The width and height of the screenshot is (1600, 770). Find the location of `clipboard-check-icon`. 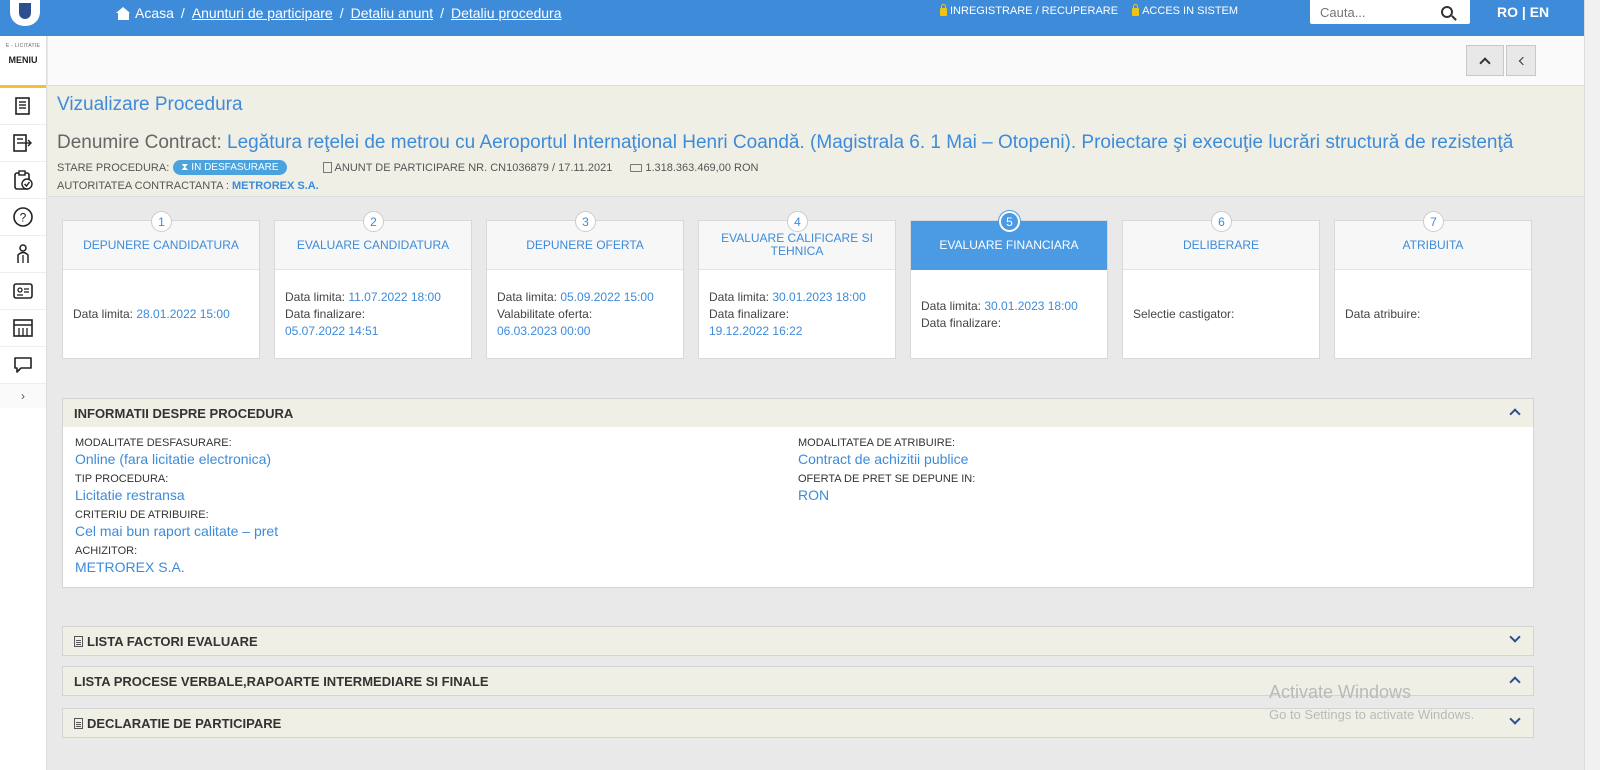

clipboard-check-icon is located at coordinates (23, 180).